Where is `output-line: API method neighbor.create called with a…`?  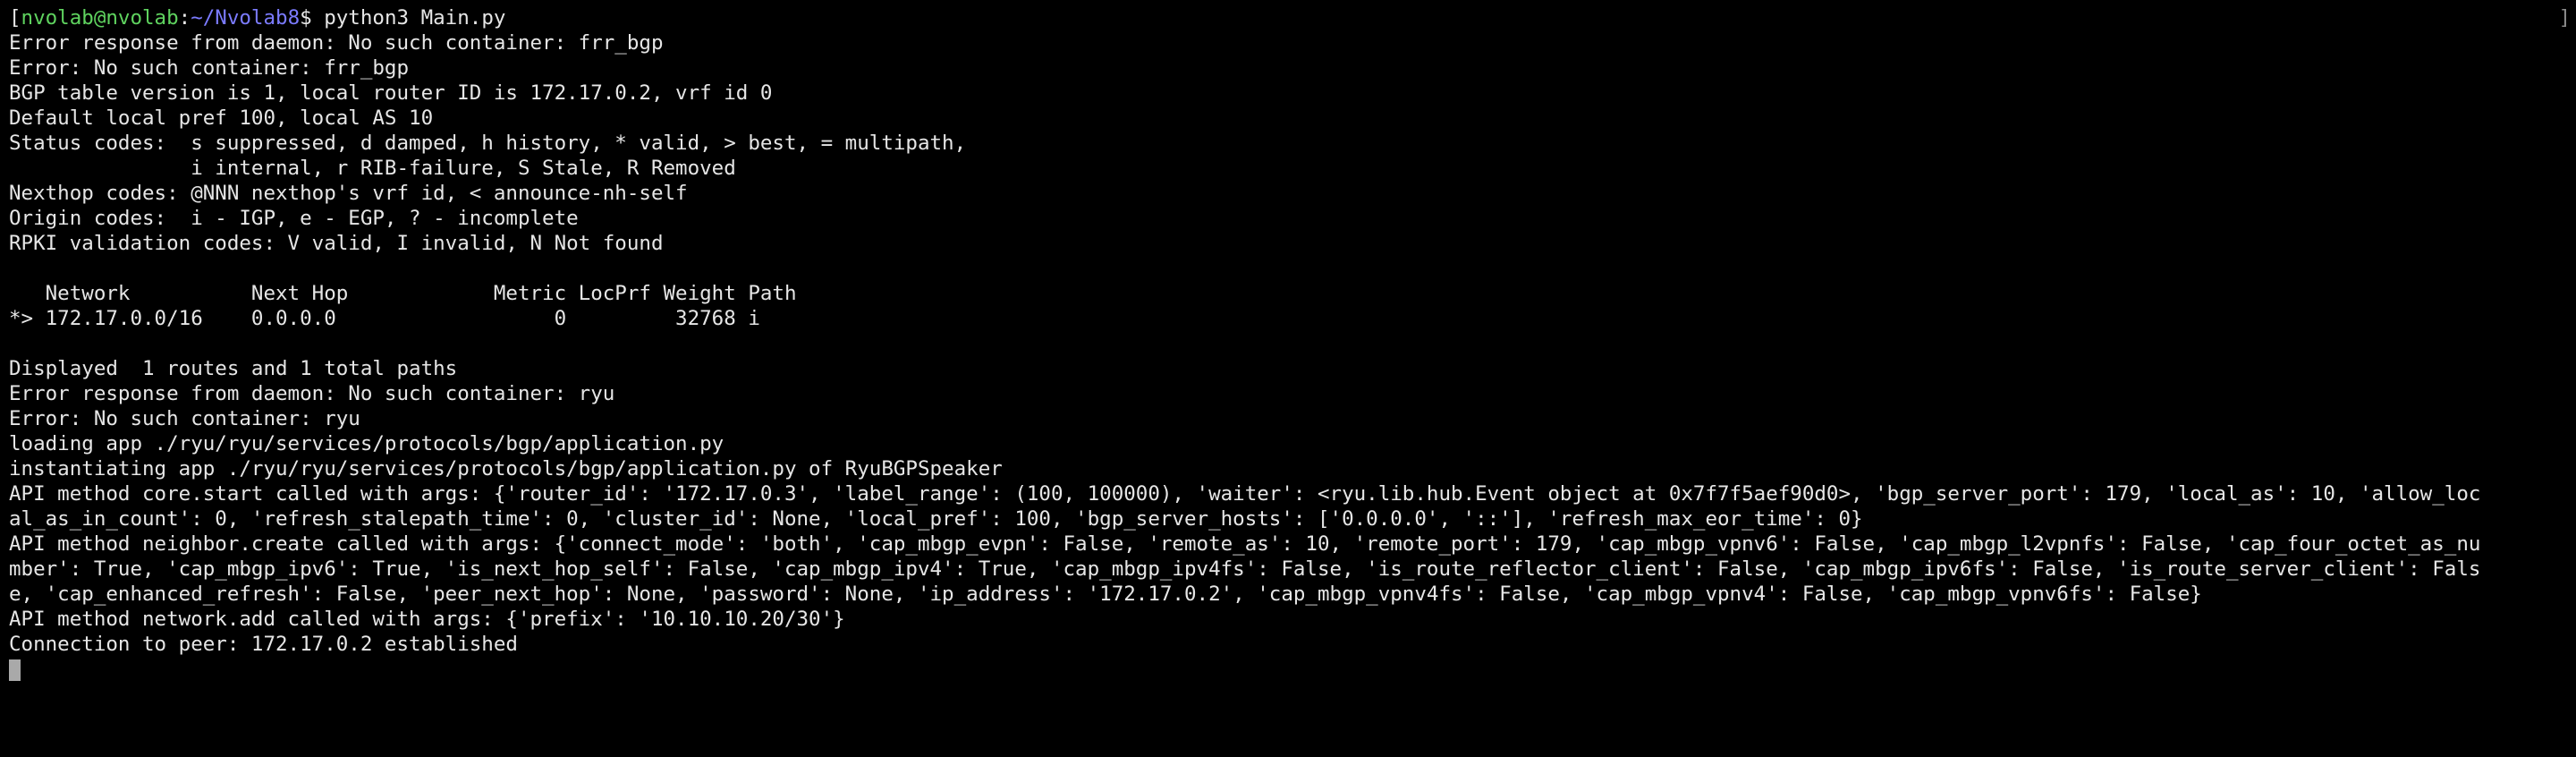 output-line: API method neighbor.create called with a… is located at coordinates (1245, 544).